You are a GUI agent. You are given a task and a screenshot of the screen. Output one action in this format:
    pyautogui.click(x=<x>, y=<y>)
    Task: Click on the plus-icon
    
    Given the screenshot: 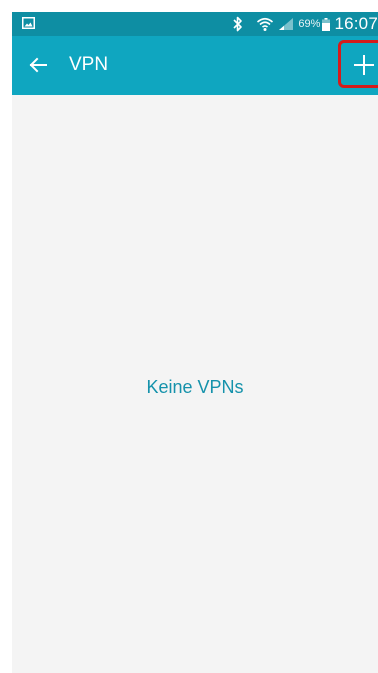 What is the action you would take?
    pyautogui.click(x=364, y=65)
    